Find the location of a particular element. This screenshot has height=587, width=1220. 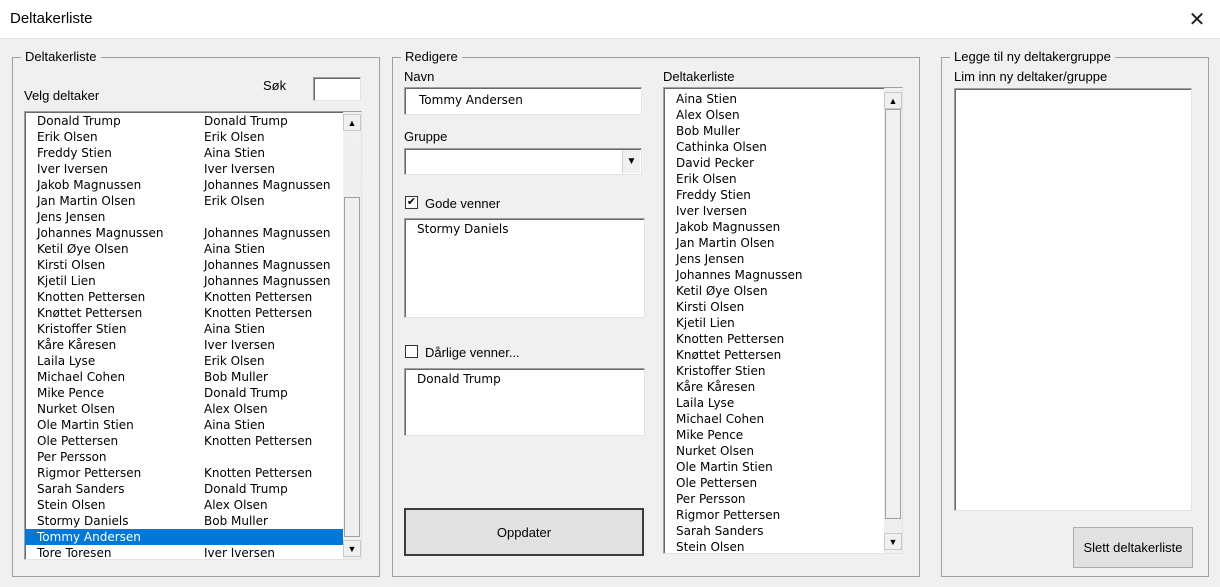

list-item: Laila Lyse is located at coordinates (774, 403).